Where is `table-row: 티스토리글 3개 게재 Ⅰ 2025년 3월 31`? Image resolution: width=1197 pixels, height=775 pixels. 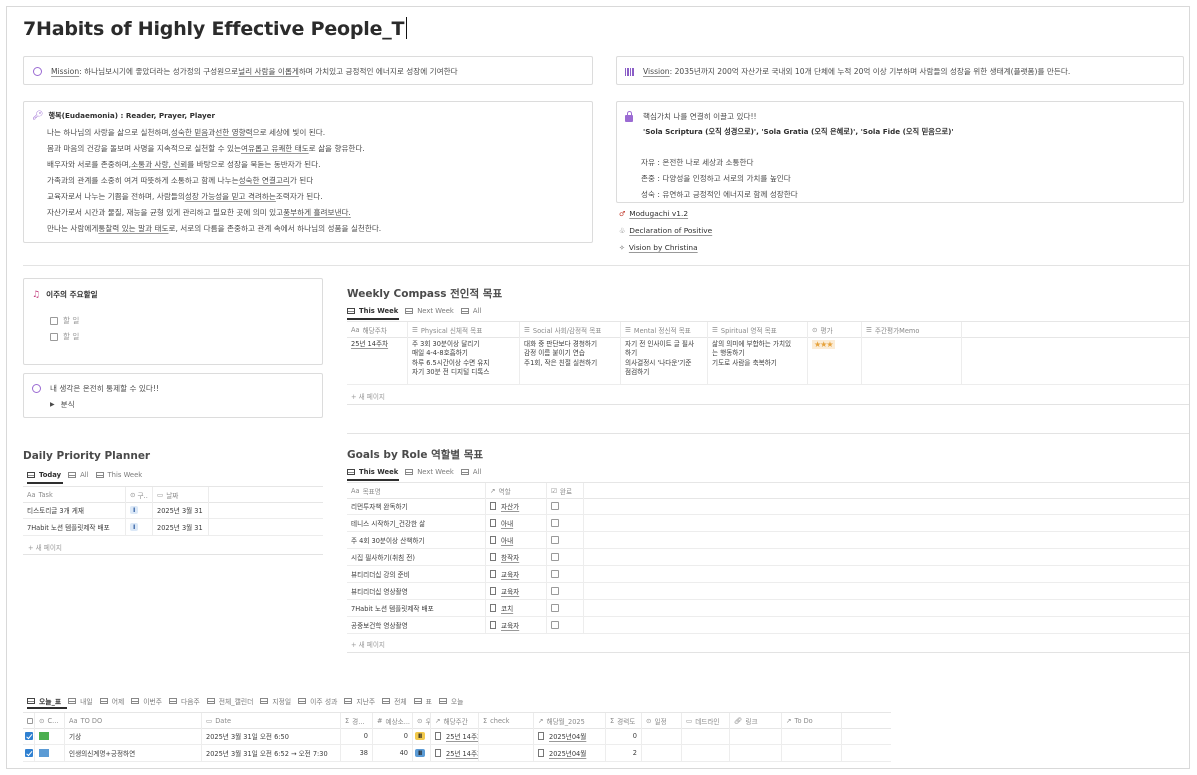 table-row: 티스토리글 3개 게재 Ⅰ 2025년 3월 31 is located at coordinates (173, 510).